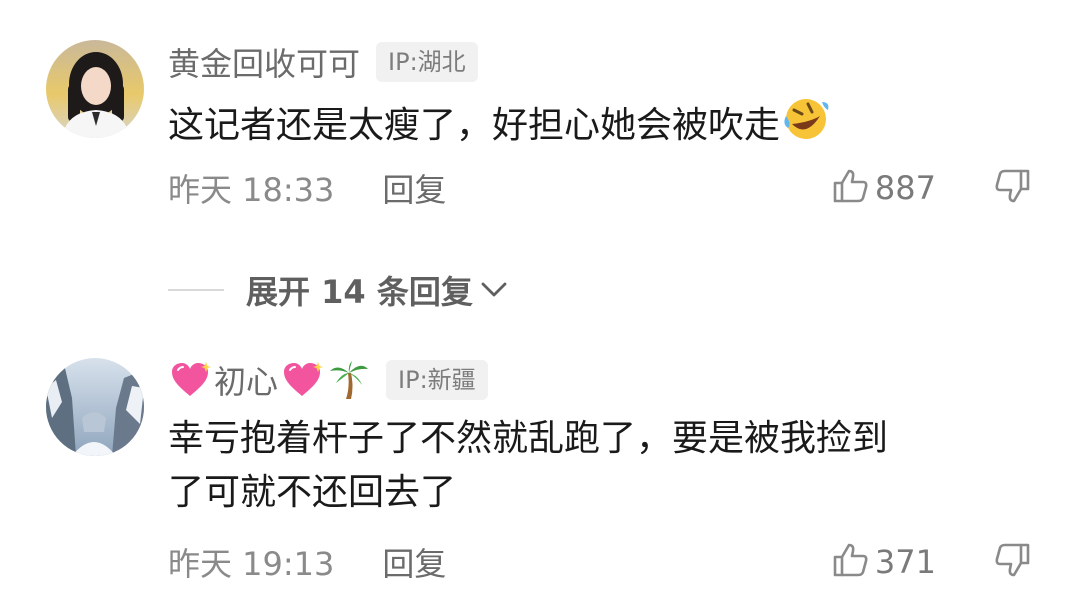 The height and width of the screenshot is (609, 1080). I want to click on comment-footer: 昨天 18:33 回复 887, so click(600, 188).